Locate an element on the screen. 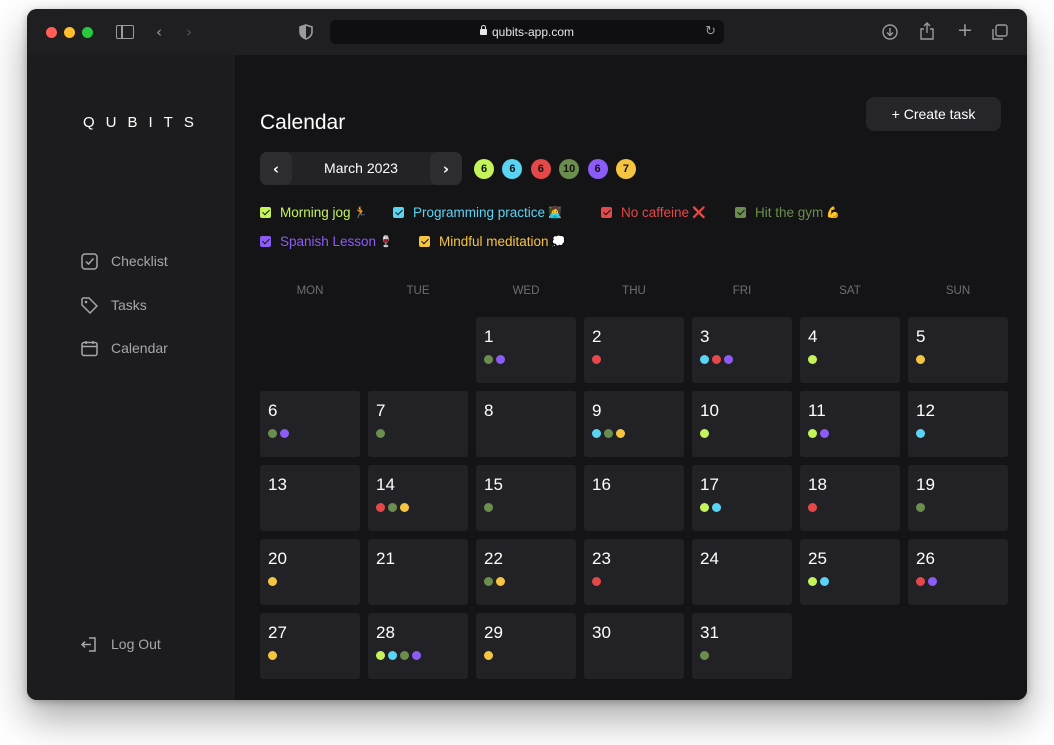 Image resolution: width=1054 pixels, height=745 pixels. calendar-day-cell: 4 is located at coordinates (850, 350).